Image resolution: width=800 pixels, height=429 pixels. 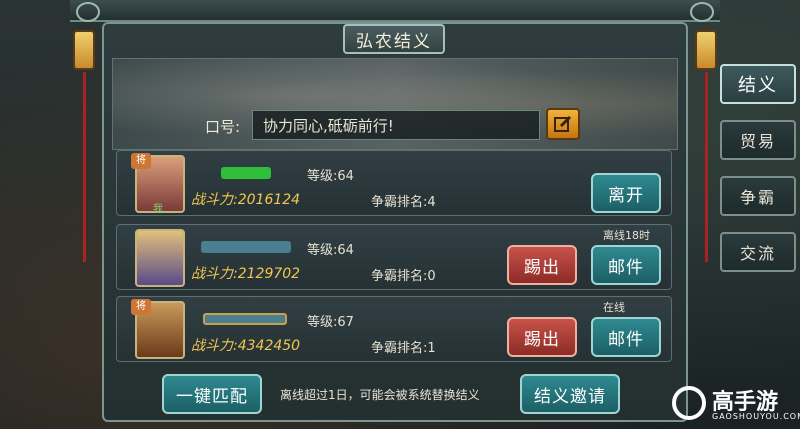 I want to click on tassel-right-decoration, so click(x=706, y=167).